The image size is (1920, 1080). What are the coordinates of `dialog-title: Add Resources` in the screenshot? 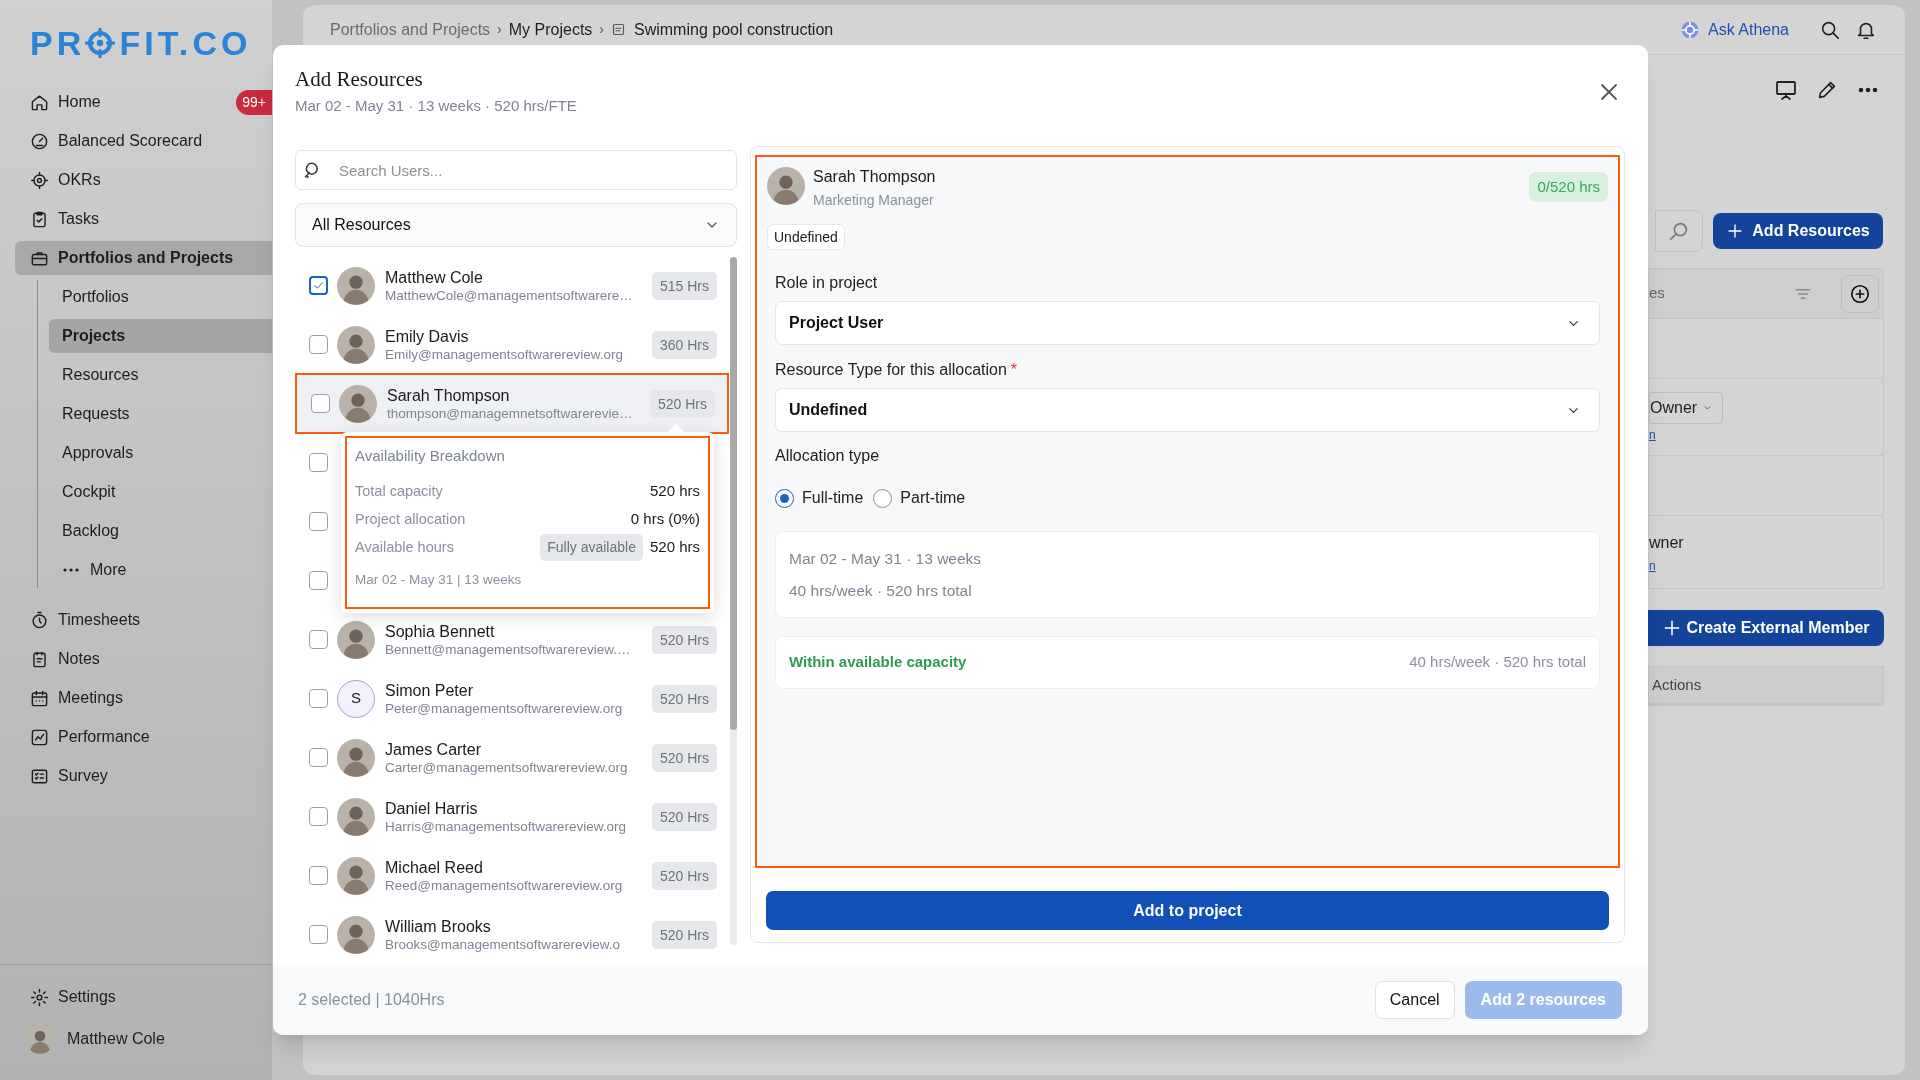 It's located at (359, 79).